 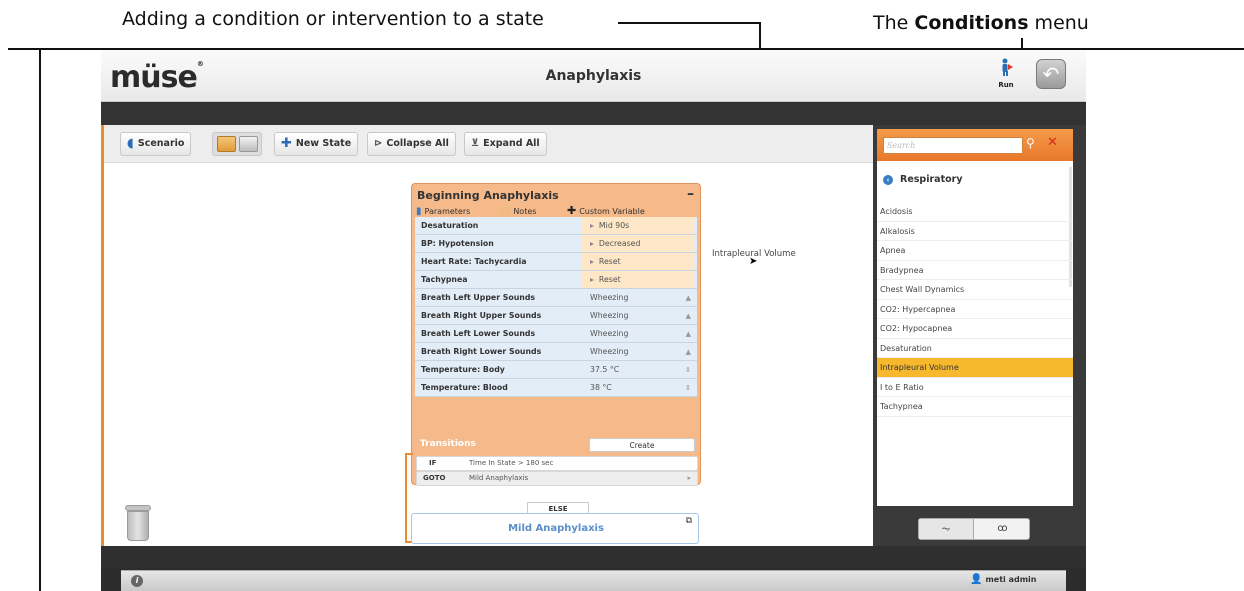 What do you see at coordinates (888, 179) in the screenshot?
I see `back-icon: ‹` at bounding box center [888, 179].